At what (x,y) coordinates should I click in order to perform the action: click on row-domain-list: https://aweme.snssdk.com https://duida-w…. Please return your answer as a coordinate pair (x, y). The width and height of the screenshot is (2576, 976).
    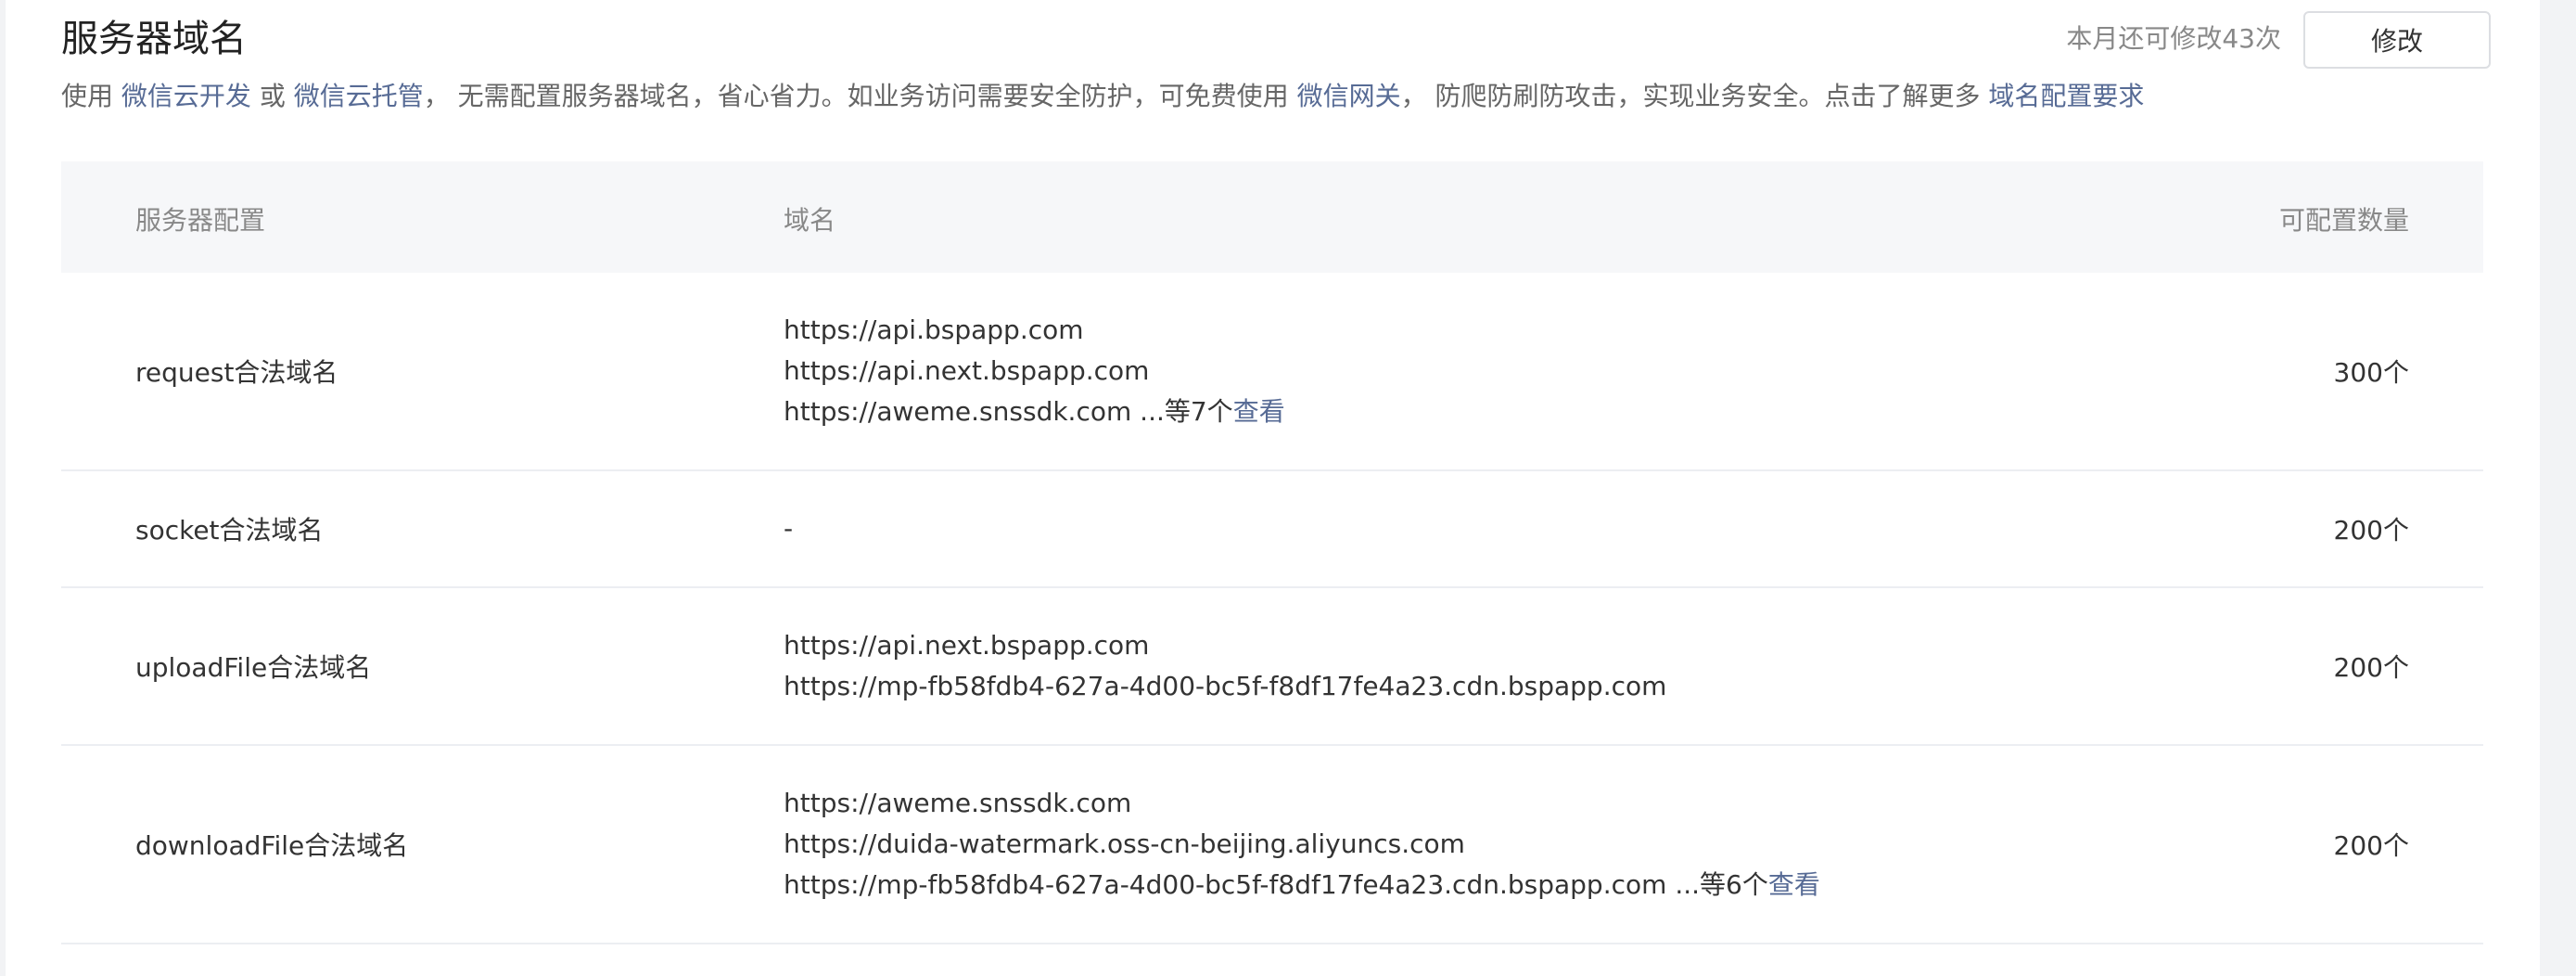
    Looking at the image, I should click on (1302, 844).